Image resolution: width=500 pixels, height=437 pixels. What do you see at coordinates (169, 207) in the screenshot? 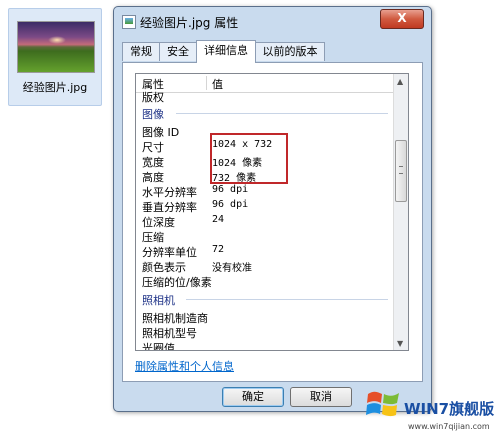
I see `property-name: 垂直分辨率` at bounding box center [169, 207].